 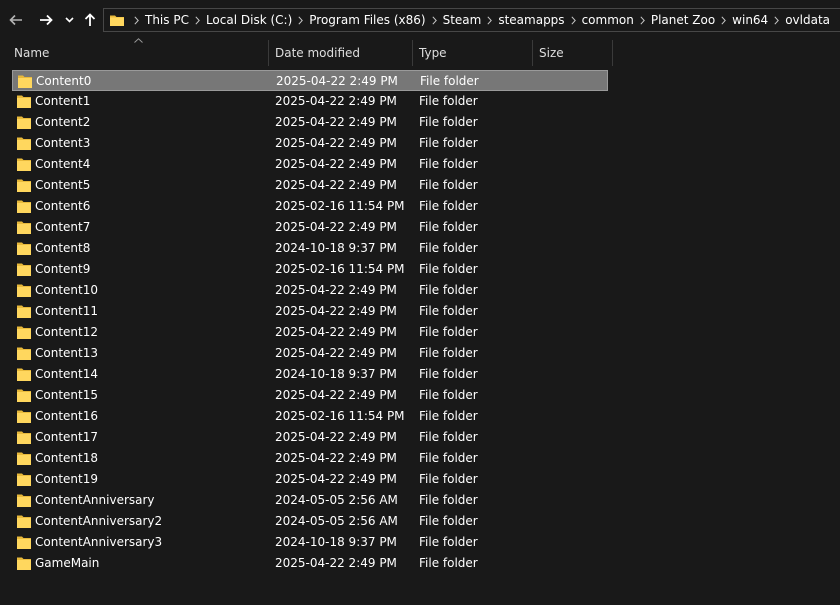 I want to click on file-row: Content17 2025-04-22 2:49 PM File folder, so click(x=310, y=437).